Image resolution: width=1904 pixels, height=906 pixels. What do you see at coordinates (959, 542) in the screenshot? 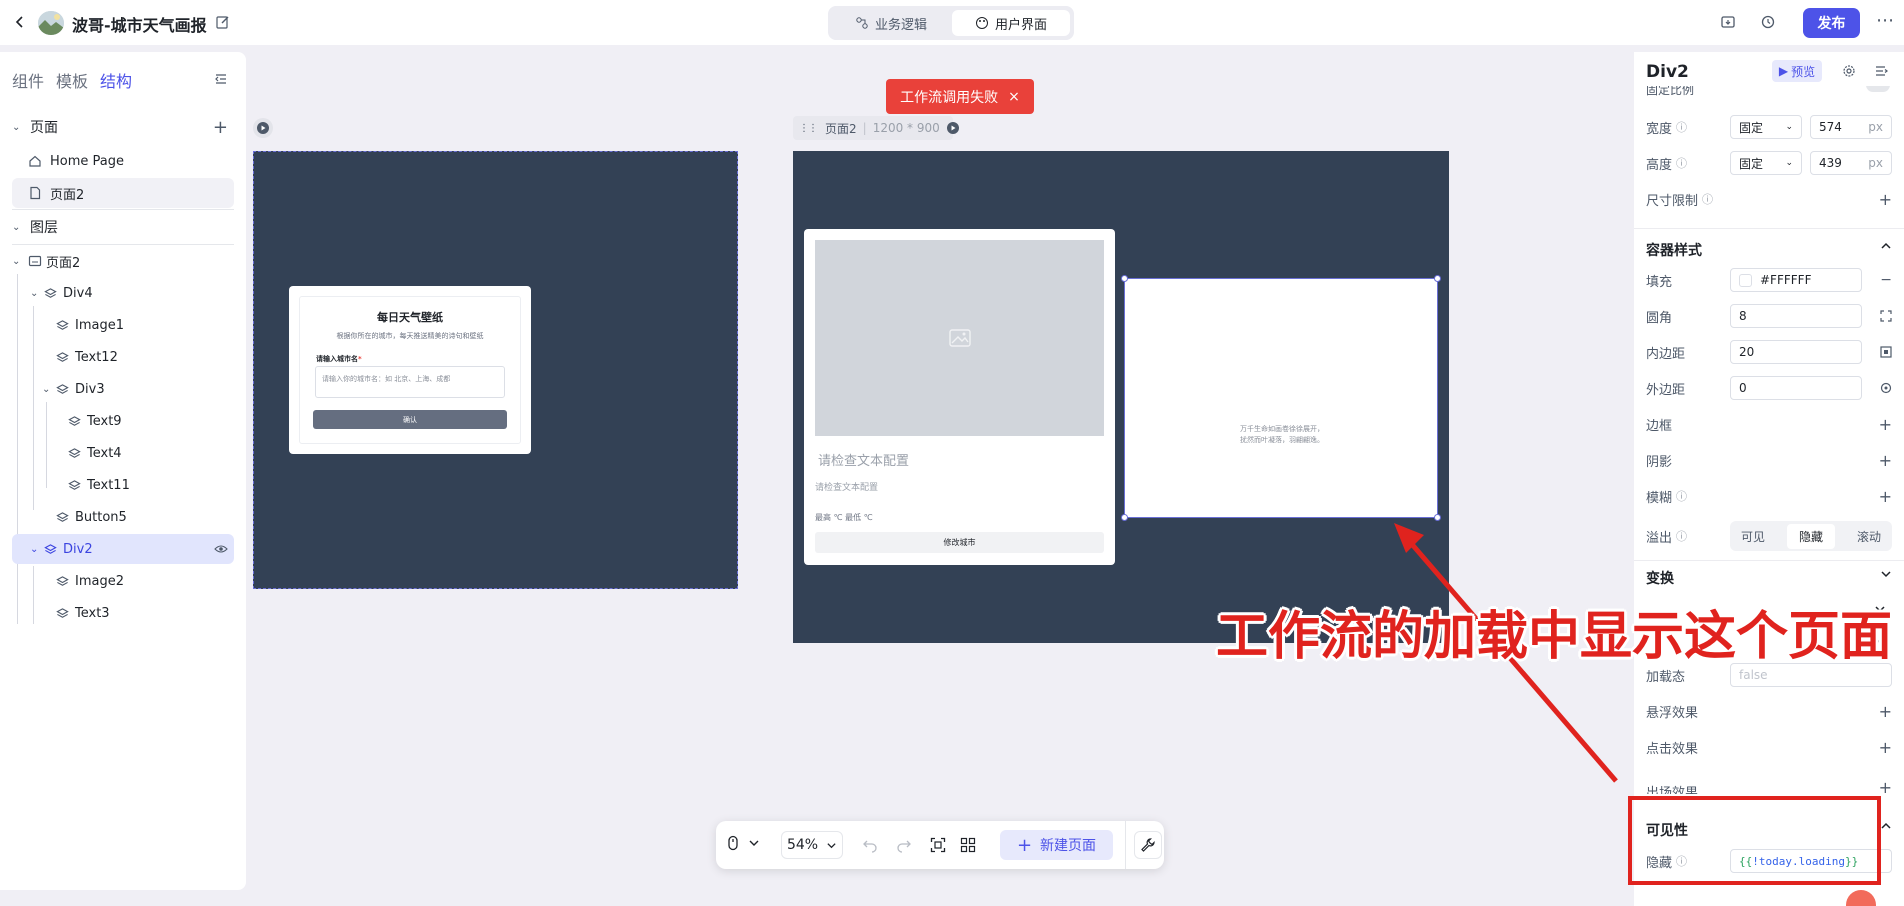
I see `change-city-button: 修改城市` at bounding box center [959, 542].